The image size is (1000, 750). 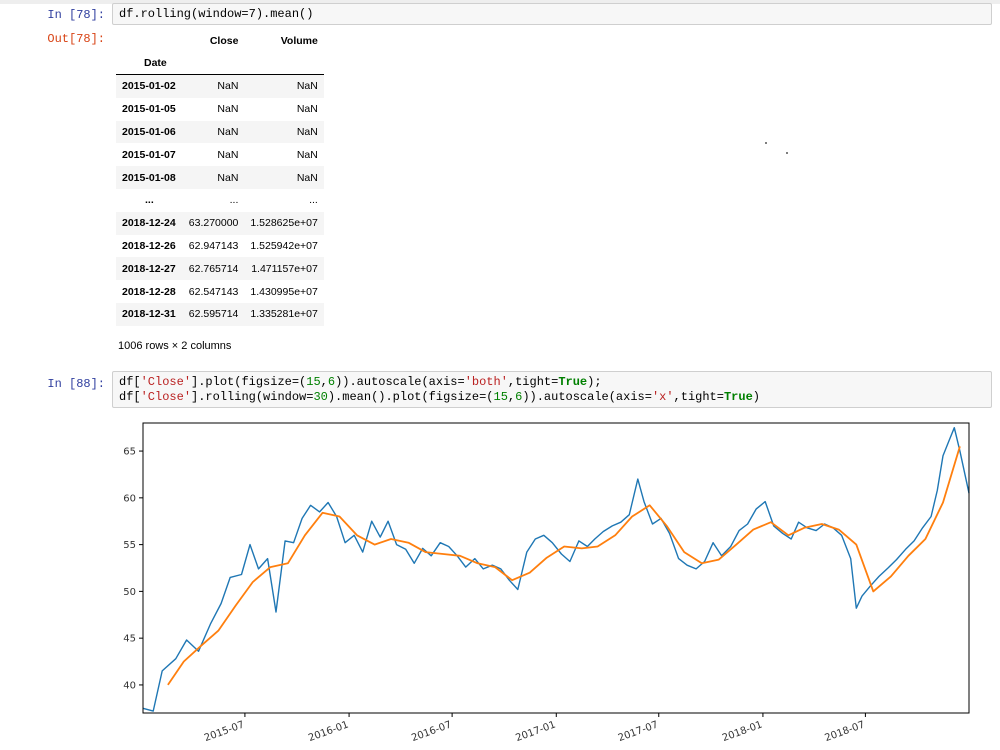 I want to click on table-row: 2015-01-02 NaN NaN, so click(x=220, y=86).